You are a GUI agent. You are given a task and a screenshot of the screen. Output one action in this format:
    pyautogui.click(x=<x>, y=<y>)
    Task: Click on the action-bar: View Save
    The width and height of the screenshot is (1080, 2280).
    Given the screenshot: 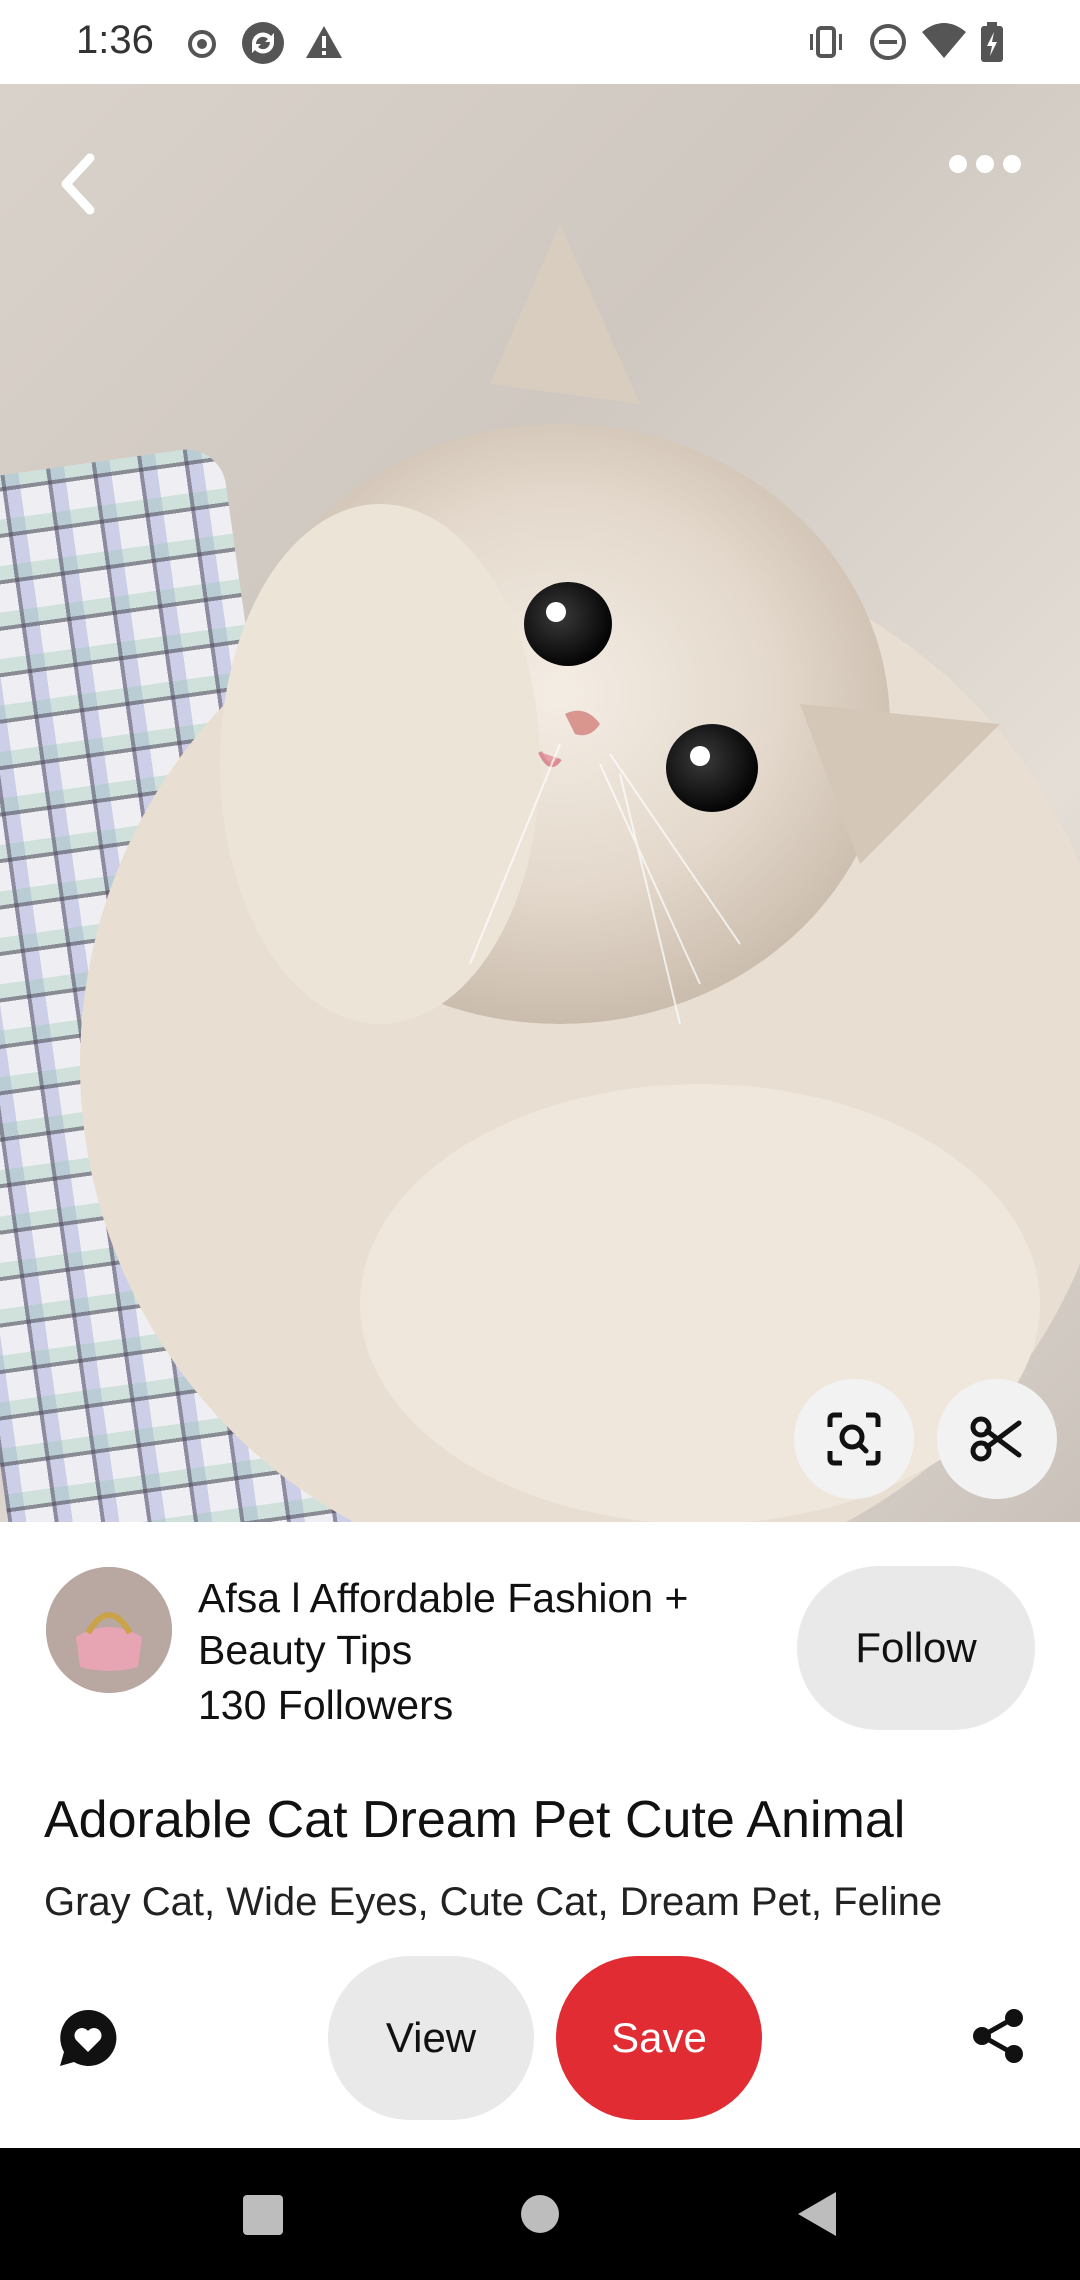 What is the action you would take?
    pyautogui.click(x=540, y=2044)
    